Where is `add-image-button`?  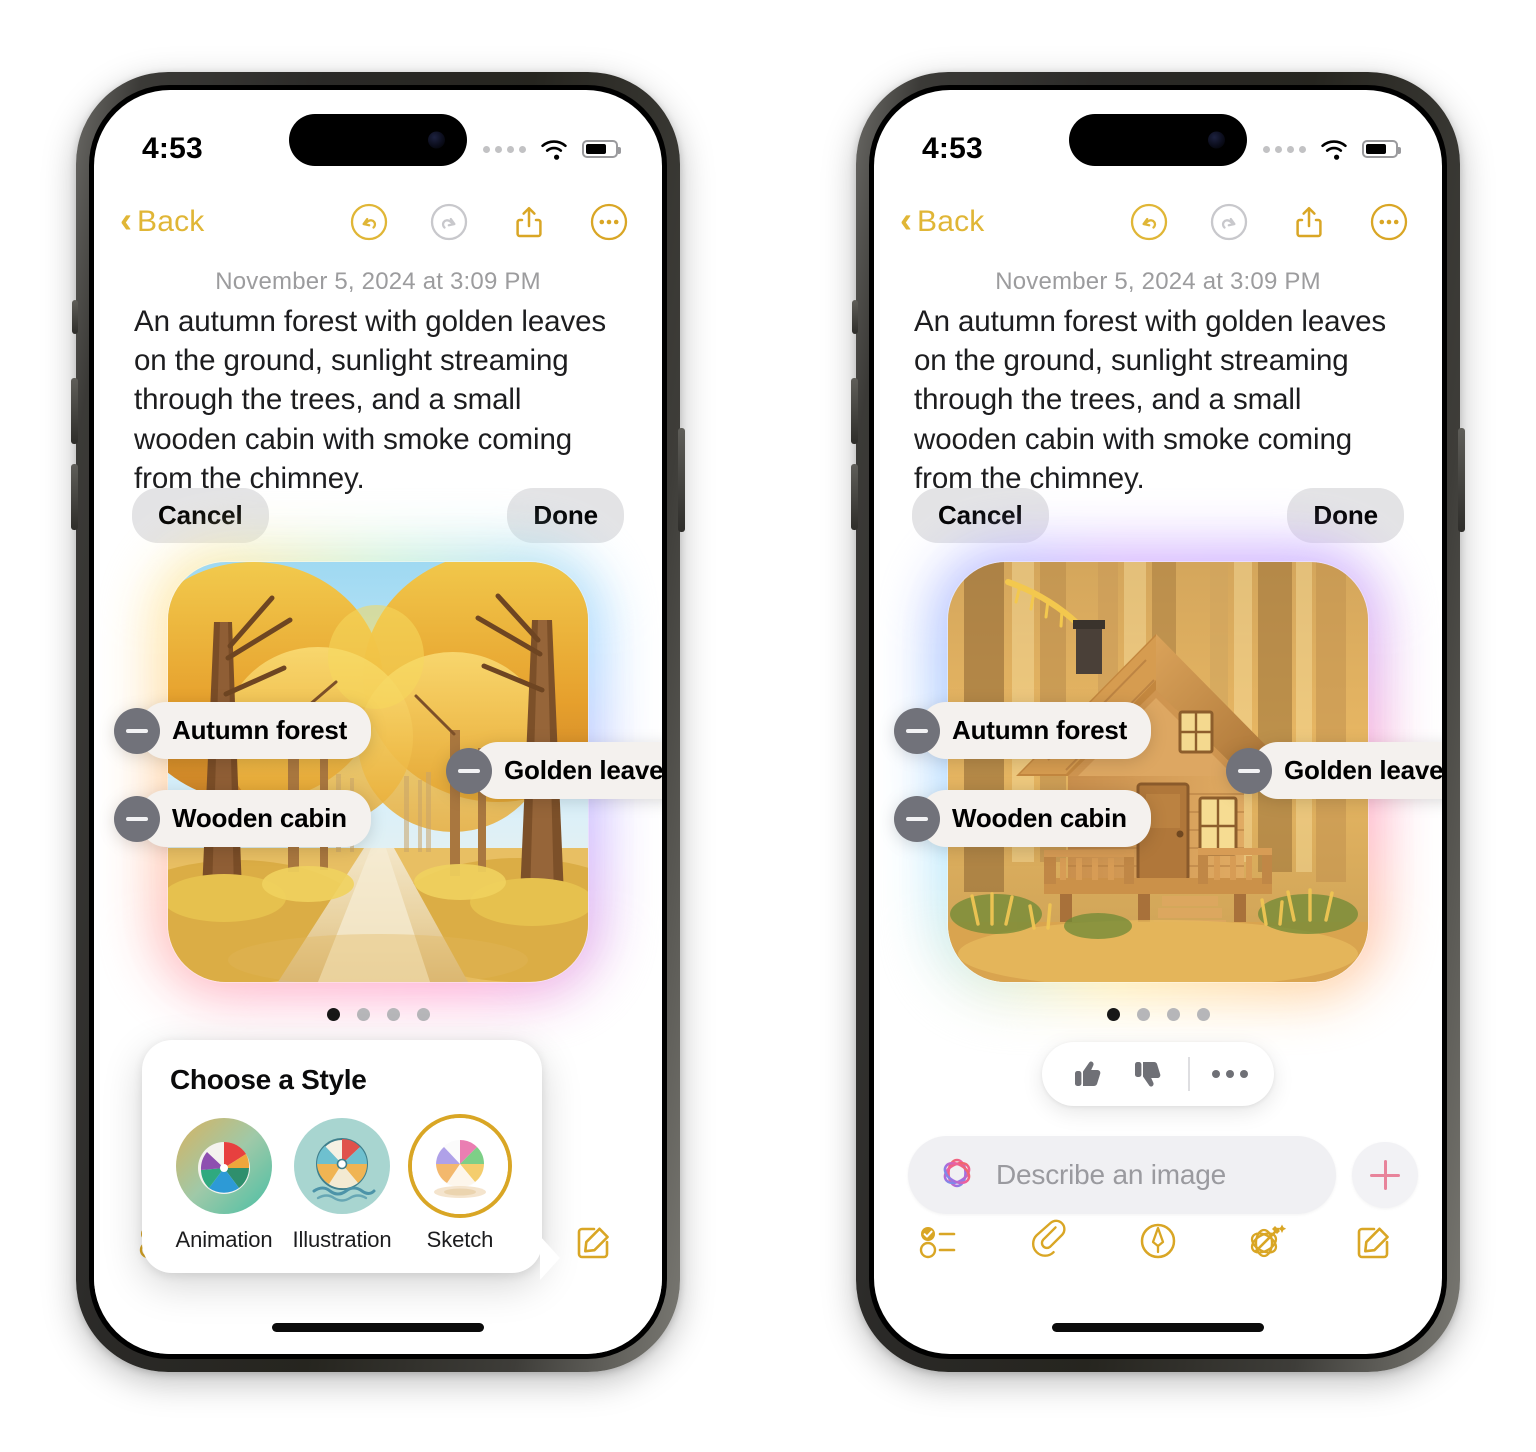
add-image-button is located at coordinates (1385, 1175).